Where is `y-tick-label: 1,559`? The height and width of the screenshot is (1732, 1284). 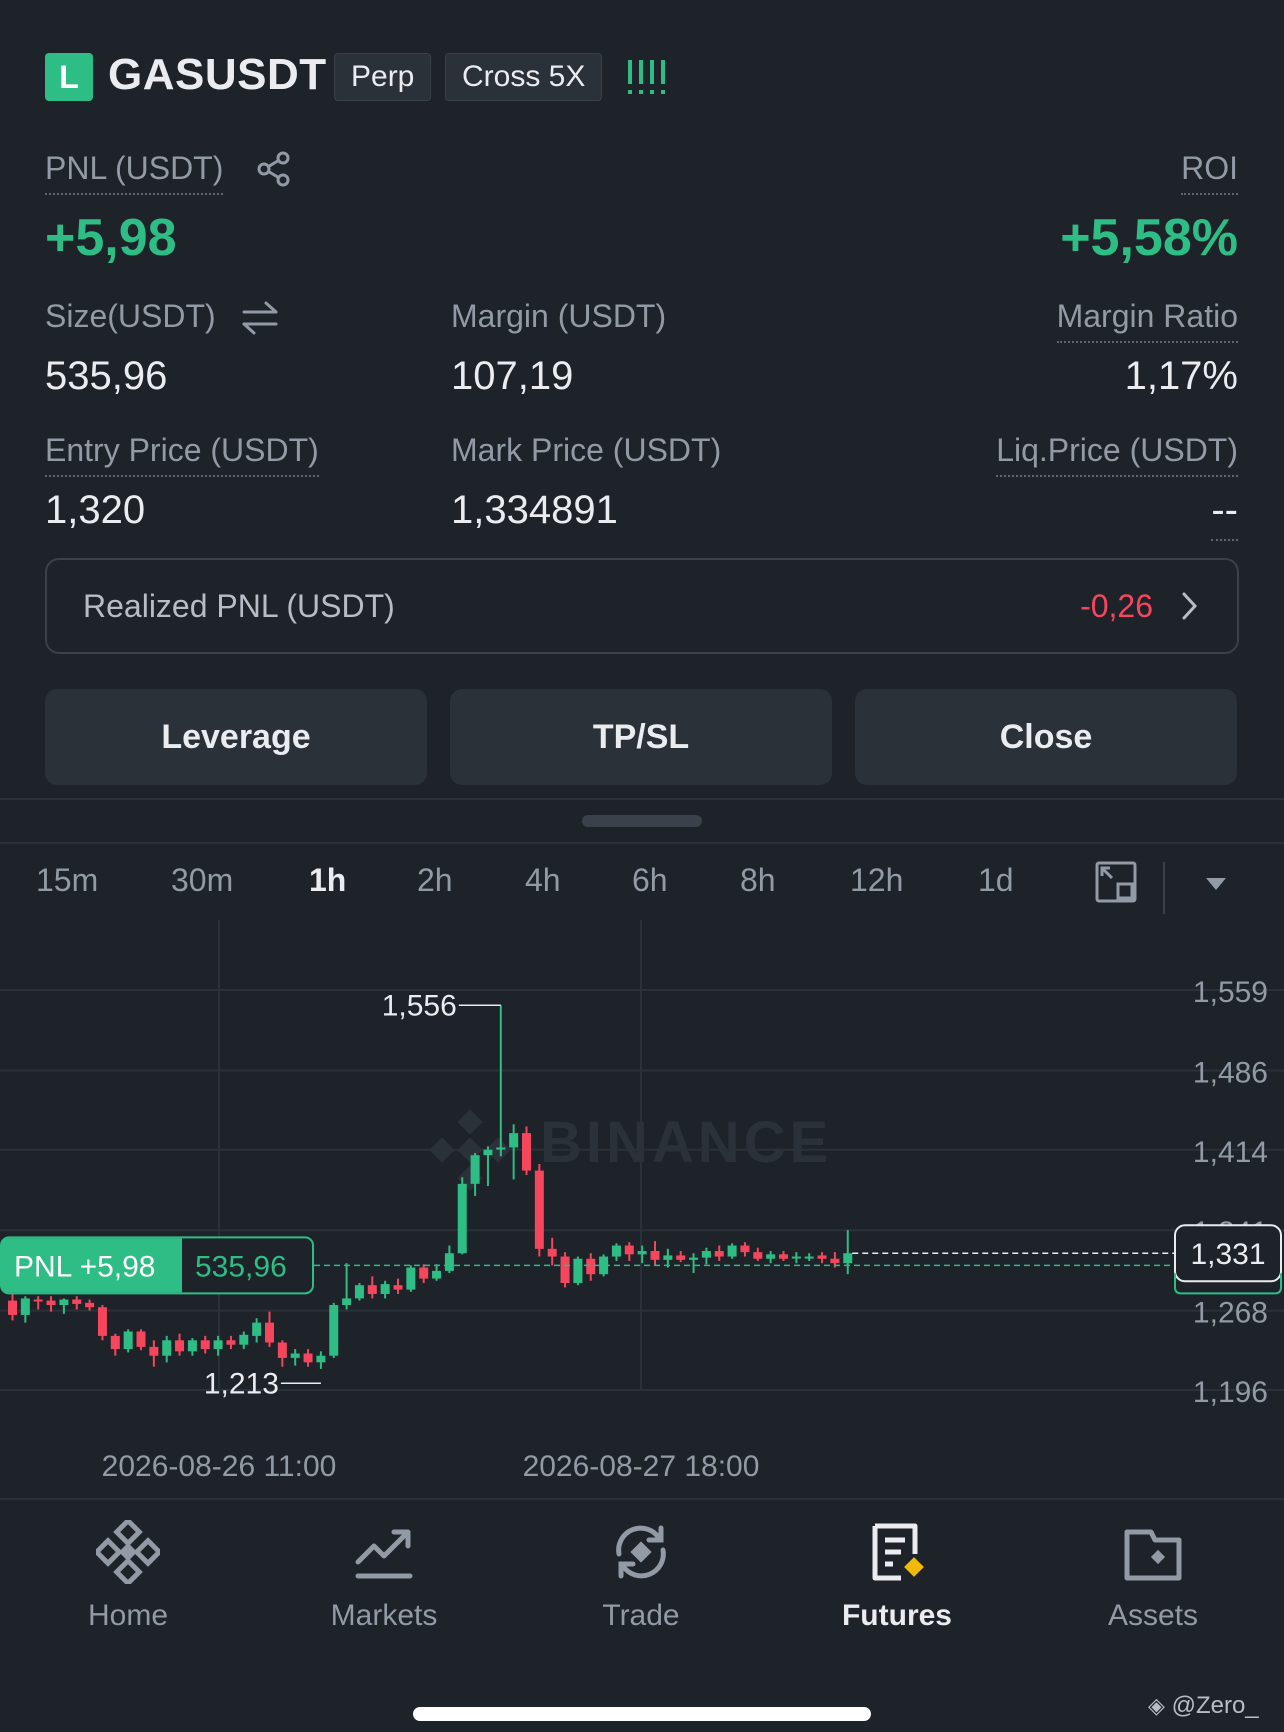
y-tick-label: 1,559 is located at coordinates (1230, 992).